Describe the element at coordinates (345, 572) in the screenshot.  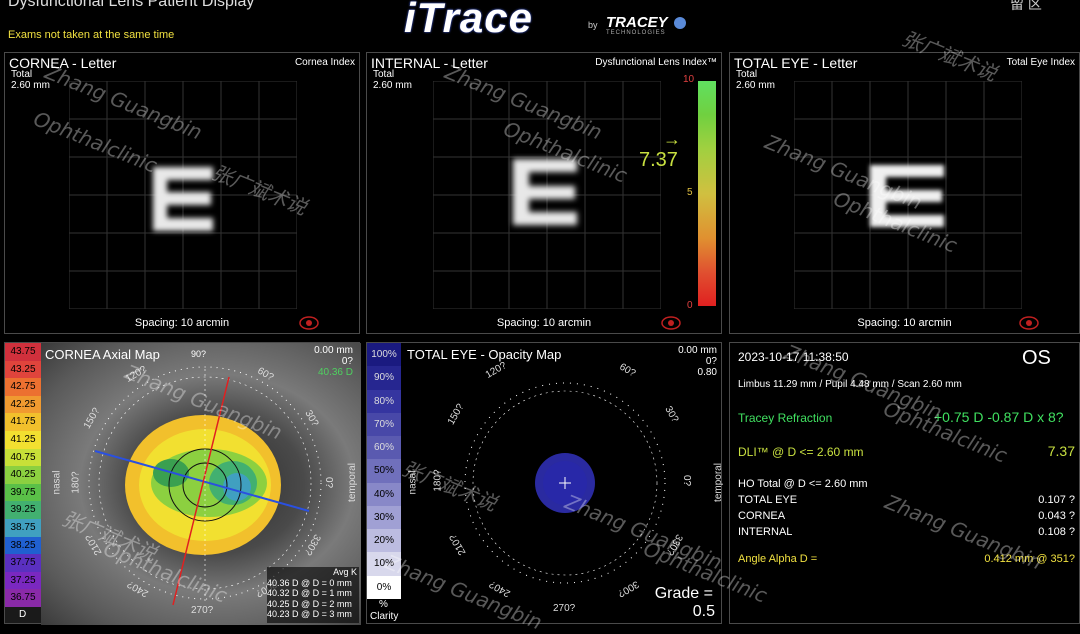
I see `avg-k-label: Avg K` at that location.